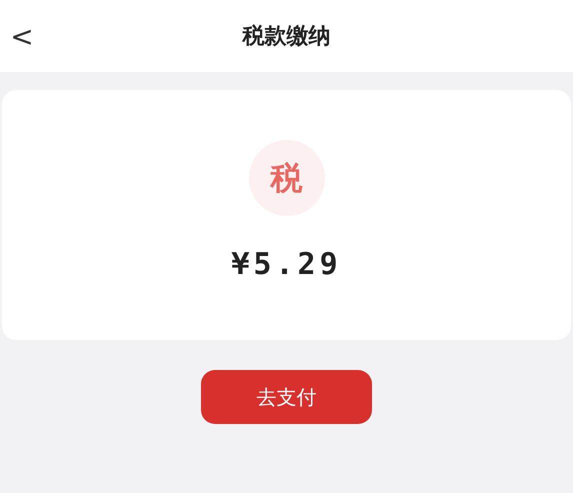 Image resolution: width=573 pixels, height=493 pixels. I want to click on amount-text: ¥5.29, so click(286, 265).